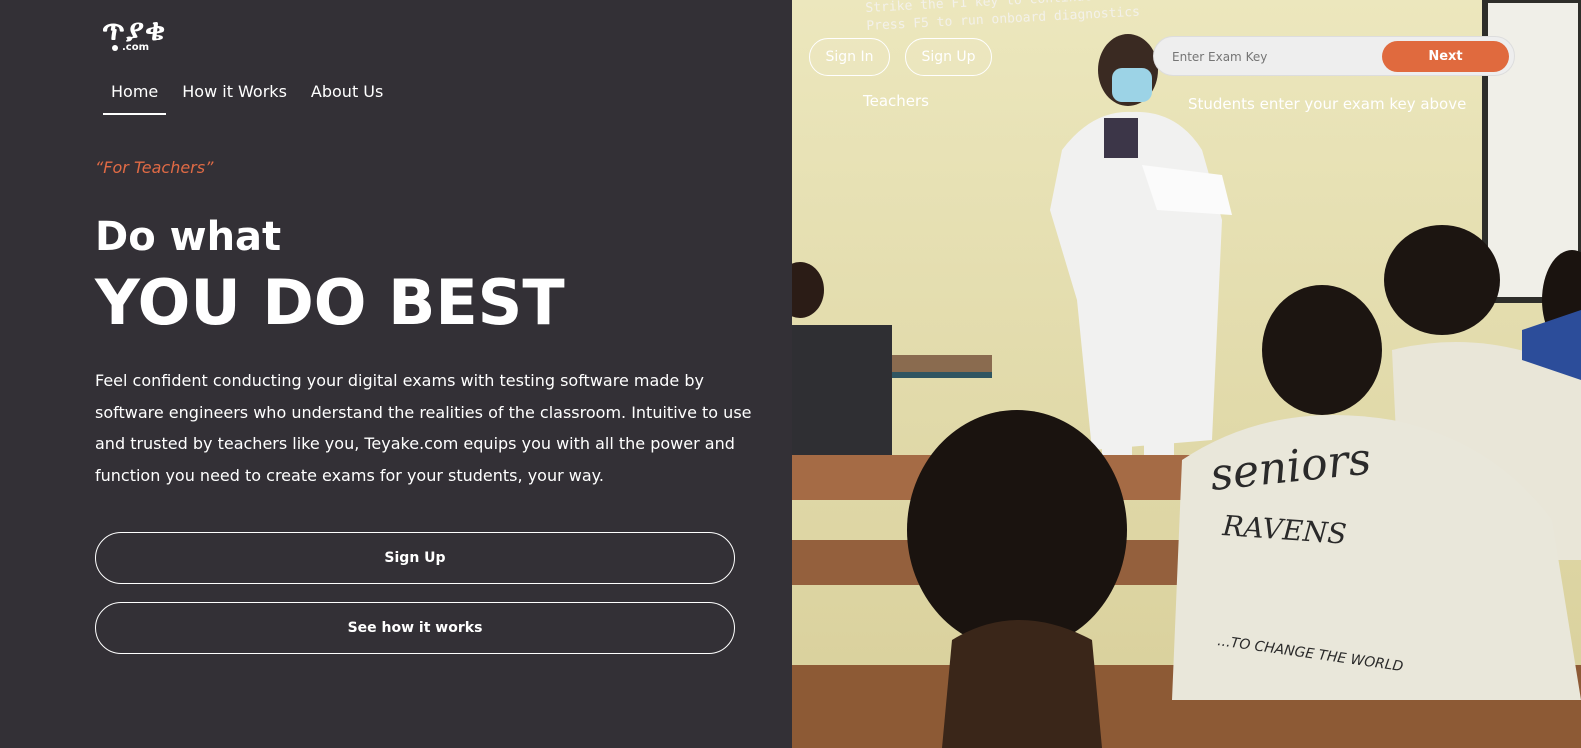 This screenshot has width=1581, height=748. Describe the element at coordinates (1327, 104) in the screenshot. I see `students-hint: Students enter your exam key above` at that location.